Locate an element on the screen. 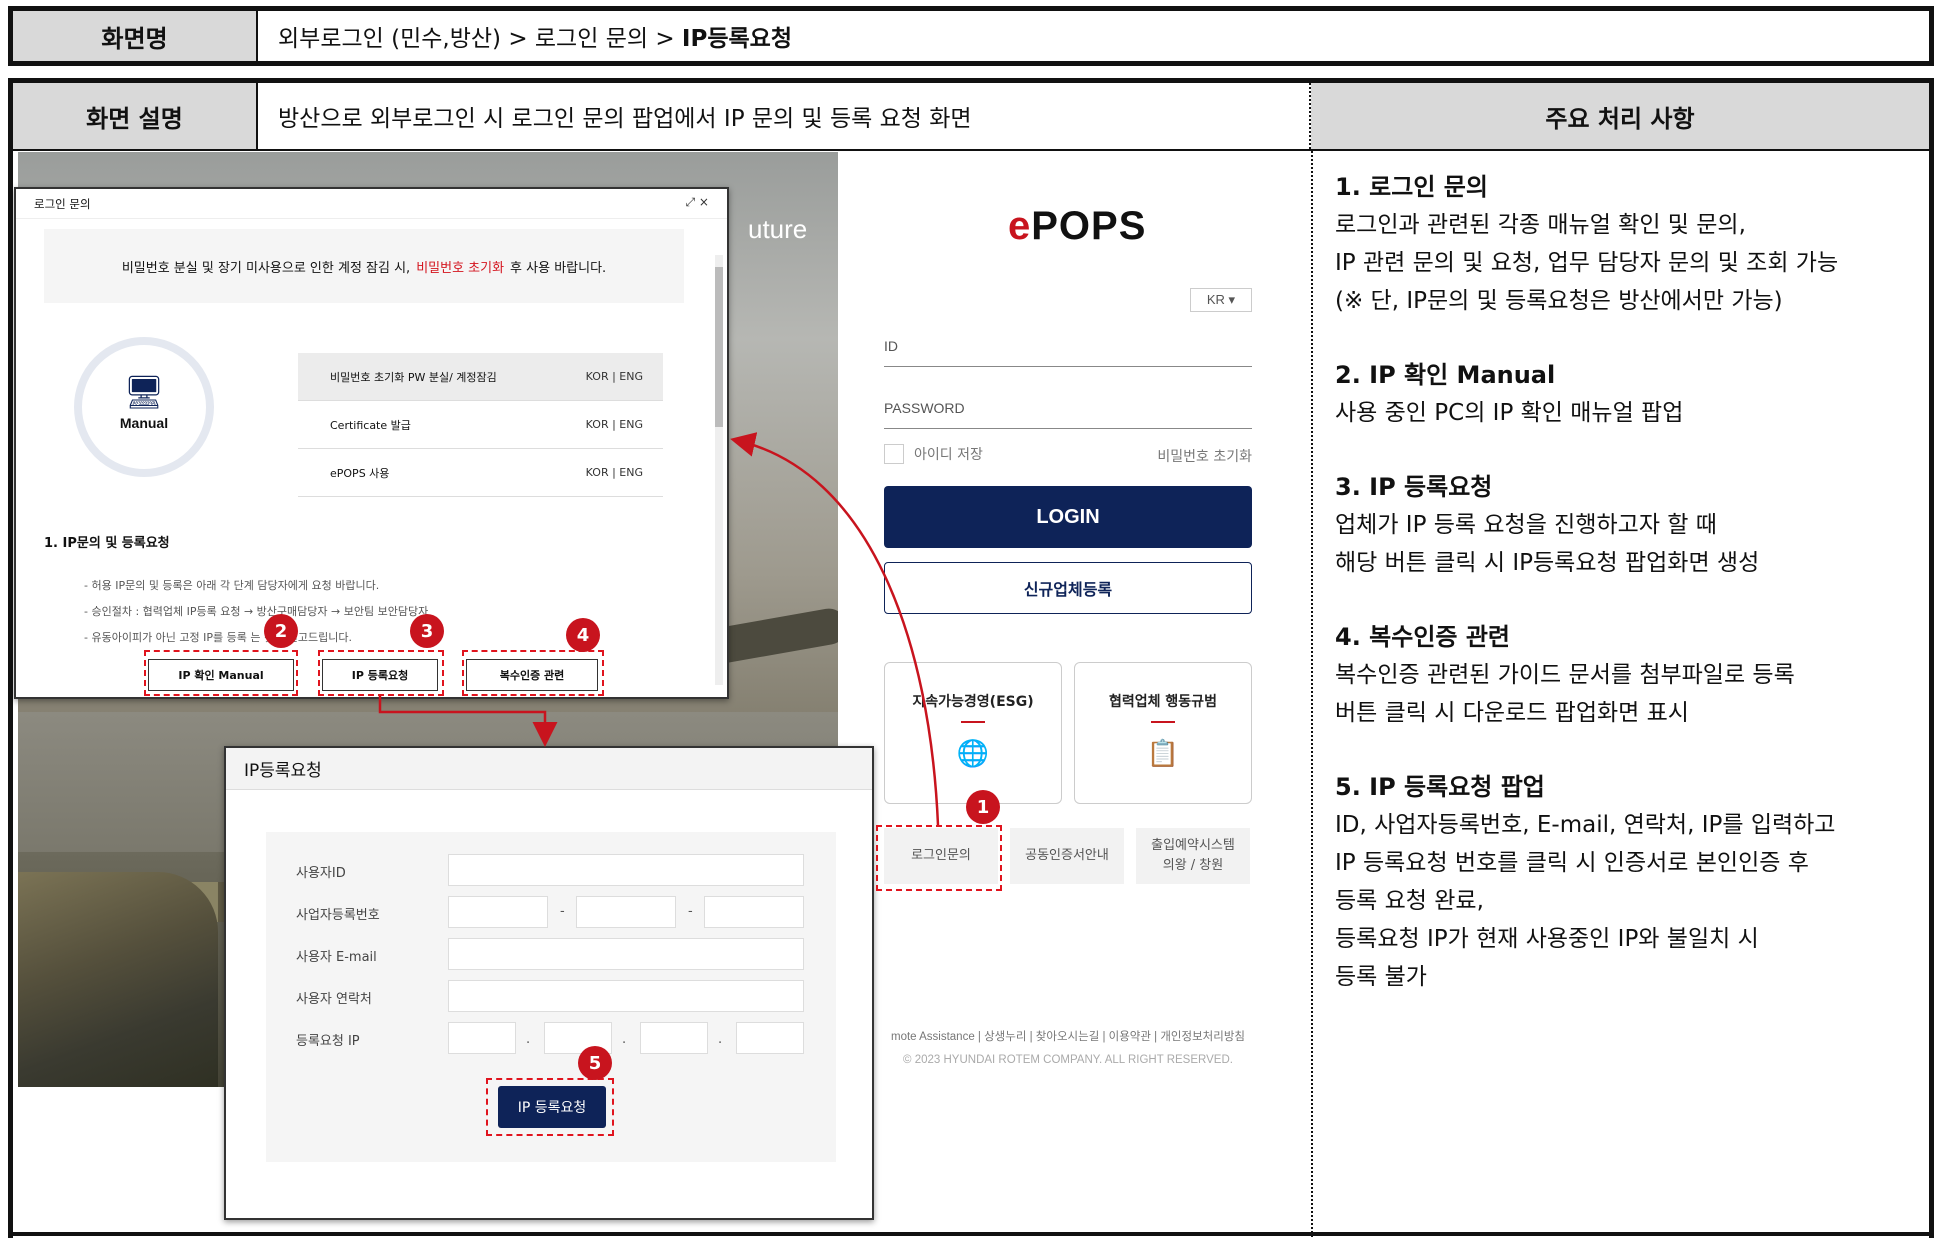 The image size is (1941, 1238). arrow-register-to-ip-popup is located at coordinates (468, 721).